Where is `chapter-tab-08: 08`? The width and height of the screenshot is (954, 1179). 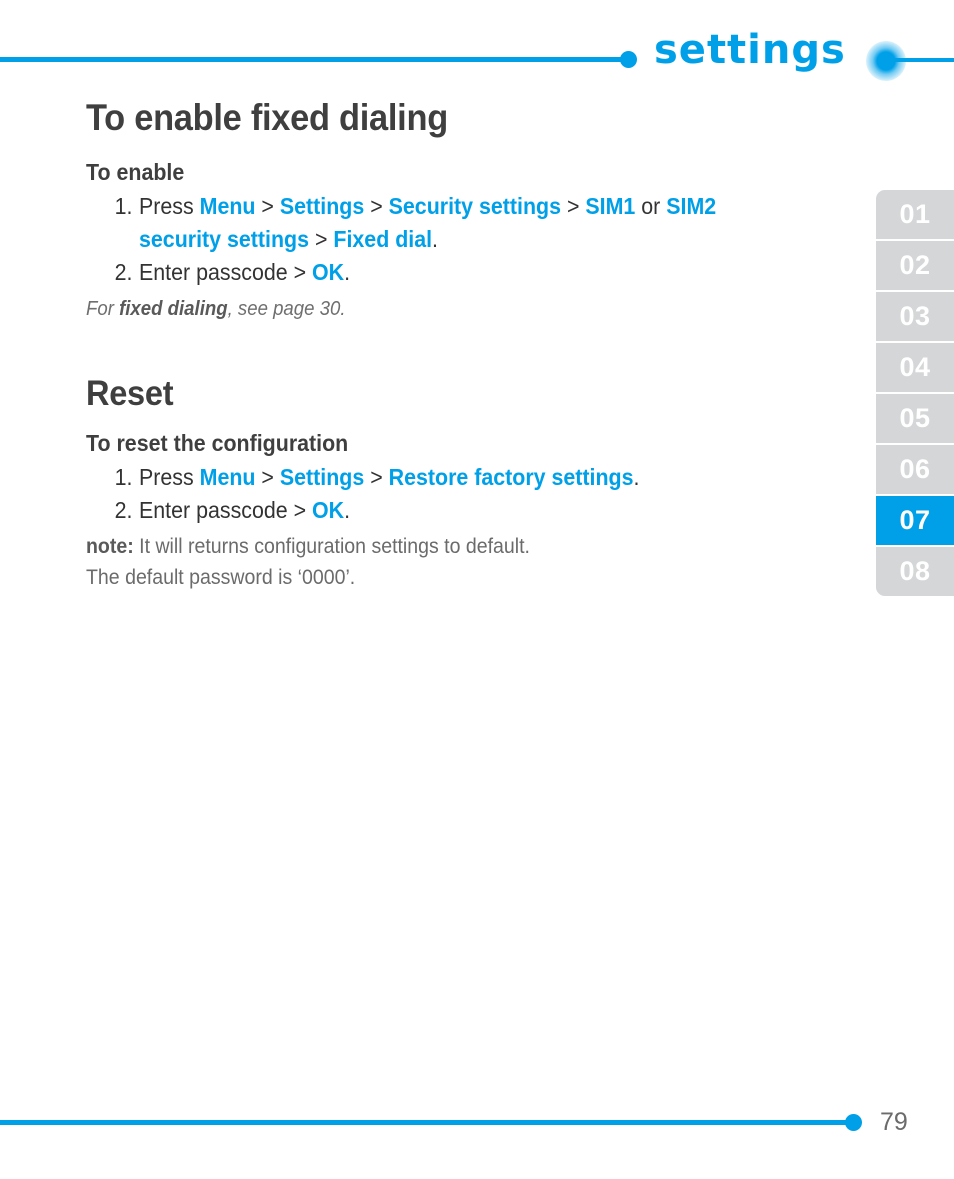
chapter-tab-08: 08 is located at coordinates (915, 571).